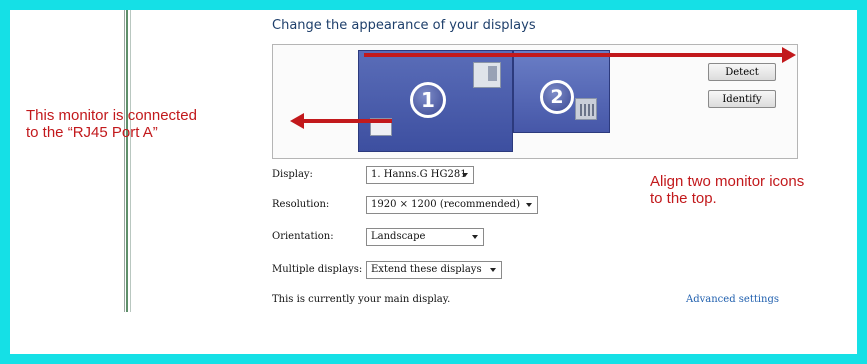 The height and width of the screenshot is (364, 867). I want to click on orientation-select: Landscape, so click(425, 237).